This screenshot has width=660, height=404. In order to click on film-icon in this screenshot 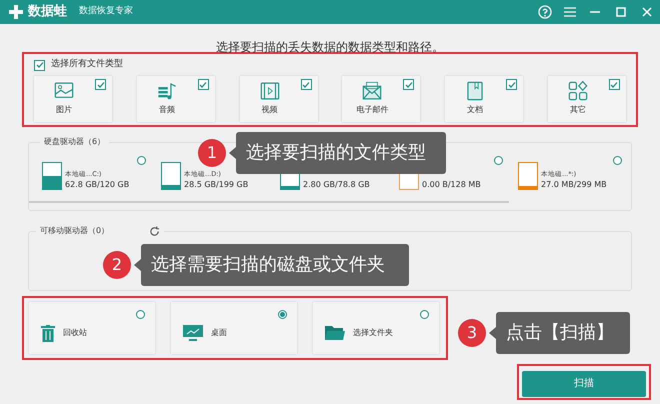, I will do `click(269, 91)`.